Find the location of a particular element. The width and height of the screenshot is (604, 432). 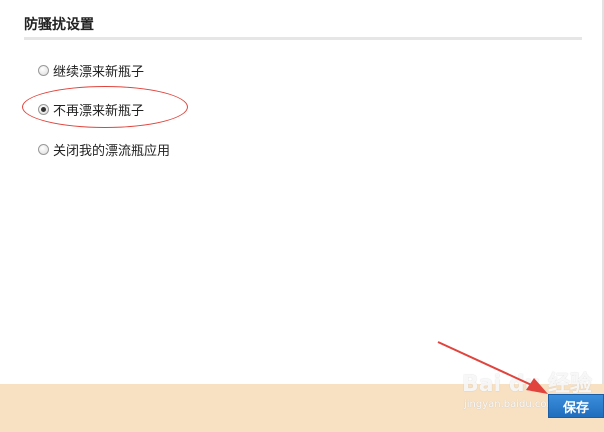

option-label: 继续漂来新瓶子 is located at coordinates (99, 72).